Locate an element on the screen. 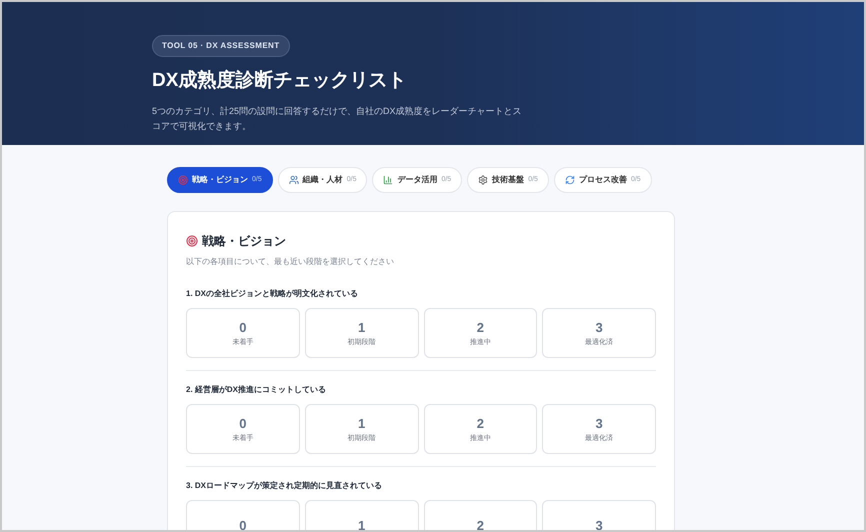  bar-chart-icon is located at coordinates (388, 180).